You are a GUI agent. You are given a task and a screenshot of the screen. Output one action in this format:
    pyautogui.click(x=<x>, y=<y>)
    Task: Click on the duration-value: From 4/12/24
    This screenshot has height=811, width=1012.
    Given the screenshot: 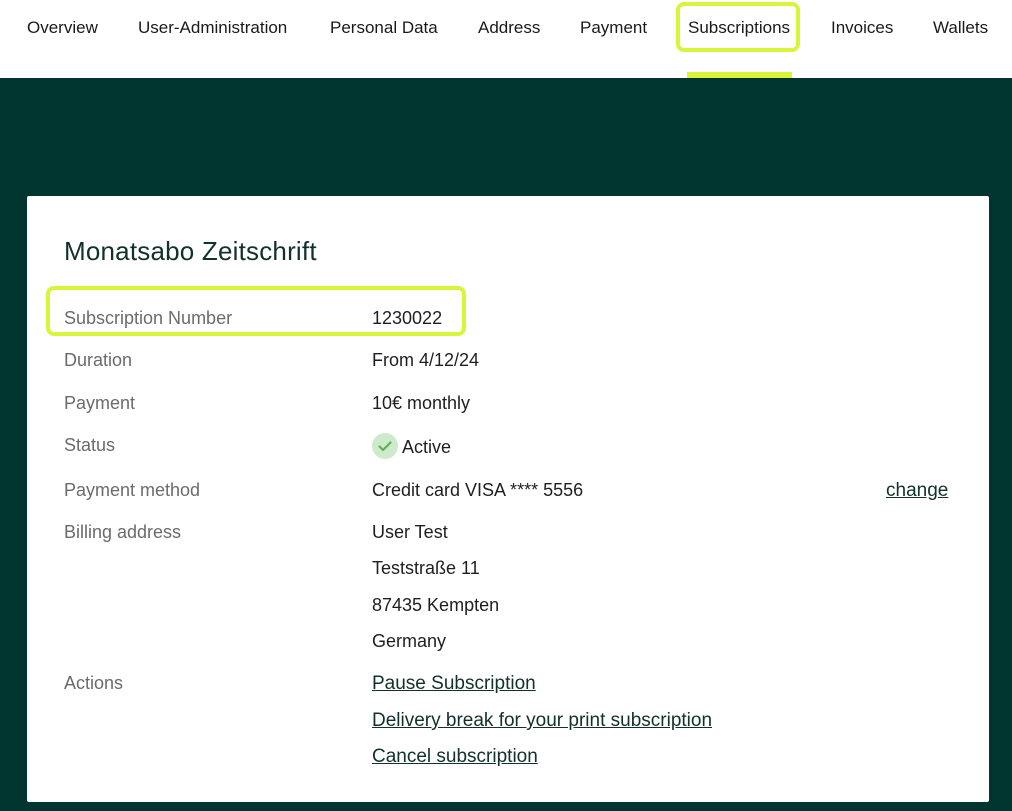 What is the action you would take?
    pyautogui.click(x=426, y=360)
    